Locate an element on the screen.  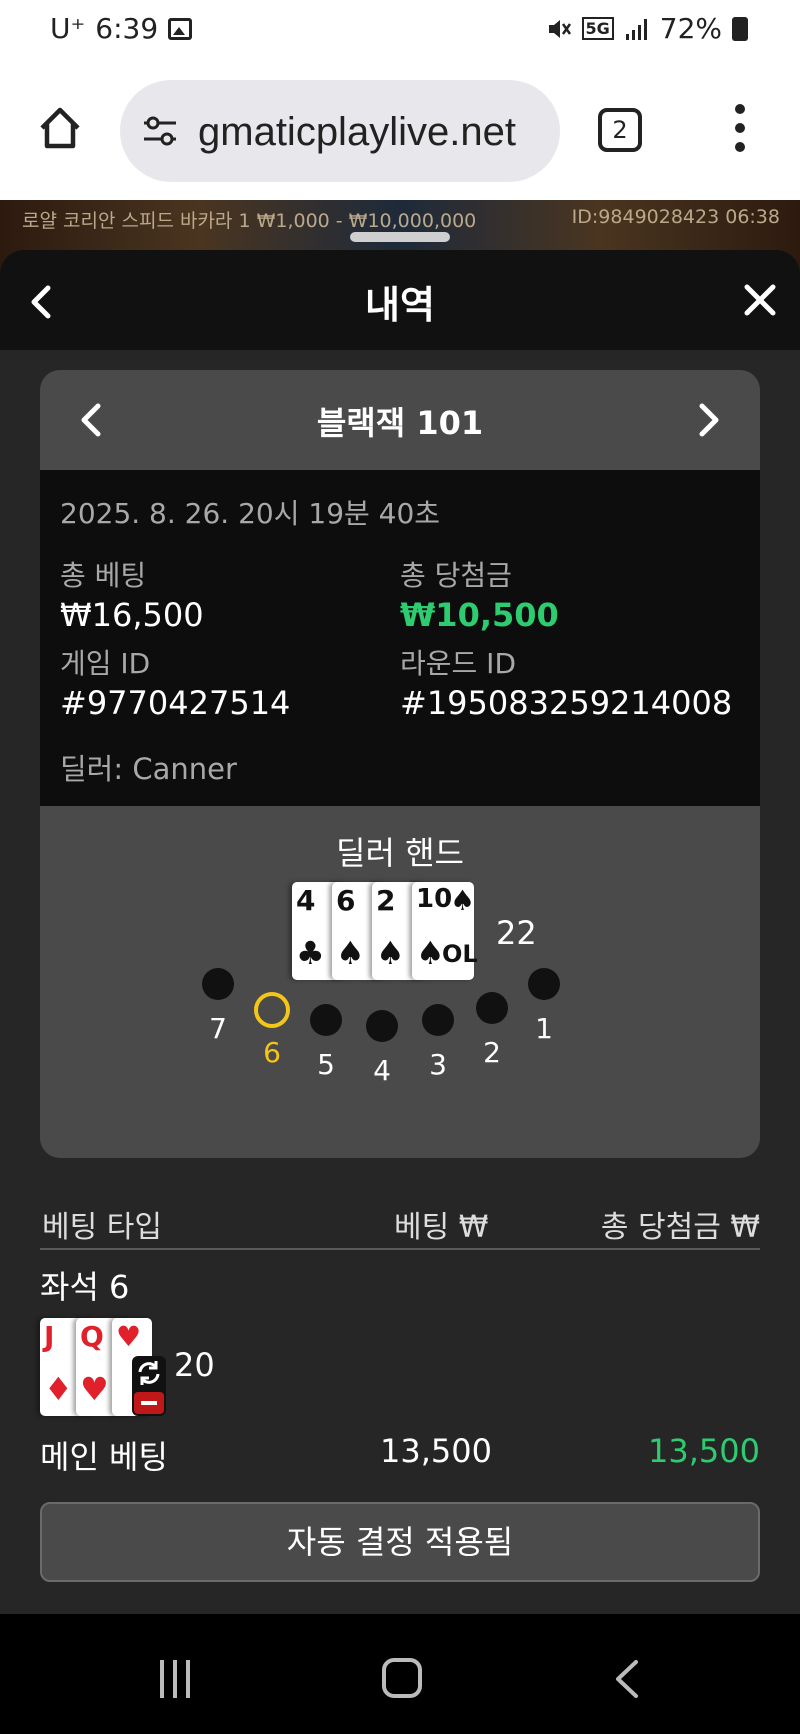
main-bet-win: 13,500 is located at coordinates (704, 1451).